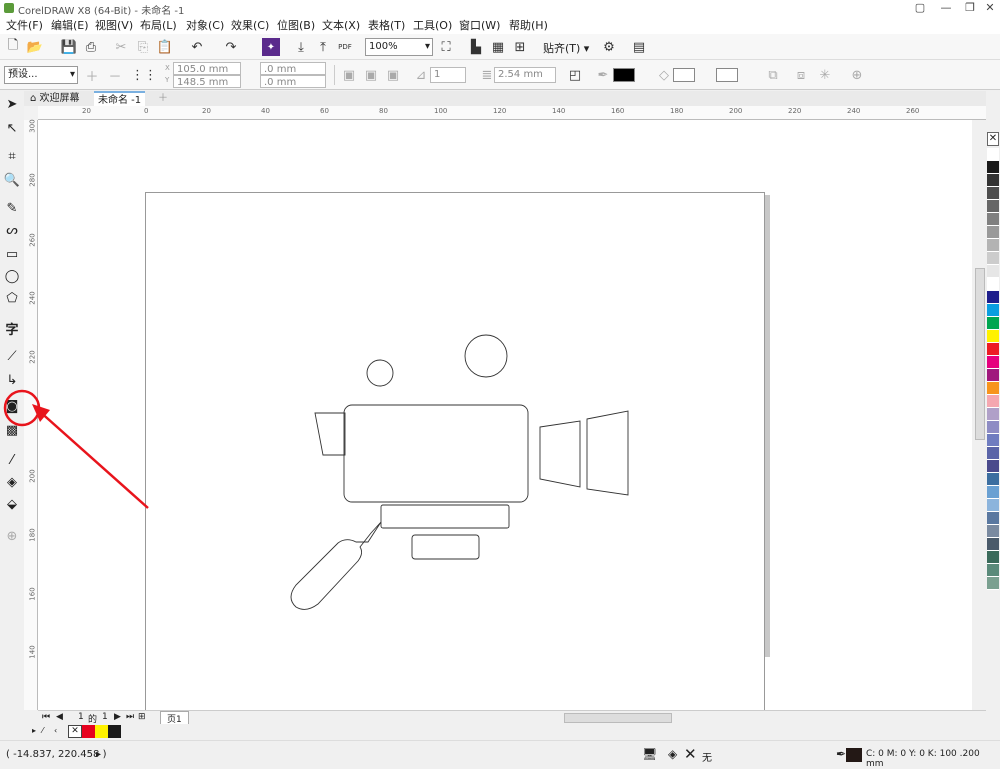 The height and width of the screenshot is (769, 1000). What do you see at coordinates (436, 453) in the screenshot?
I see `camera-body-shape` at bounding box center [436, 453].